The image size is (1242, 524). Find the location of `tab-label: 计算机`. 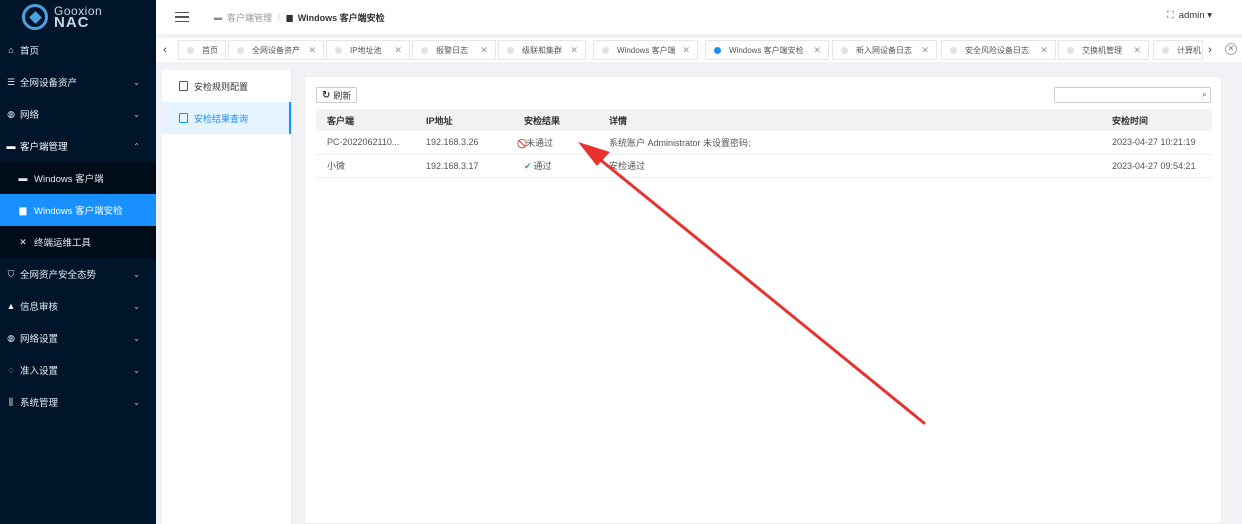

tab-label: 计算机 is located at coordinates (1189, 50).